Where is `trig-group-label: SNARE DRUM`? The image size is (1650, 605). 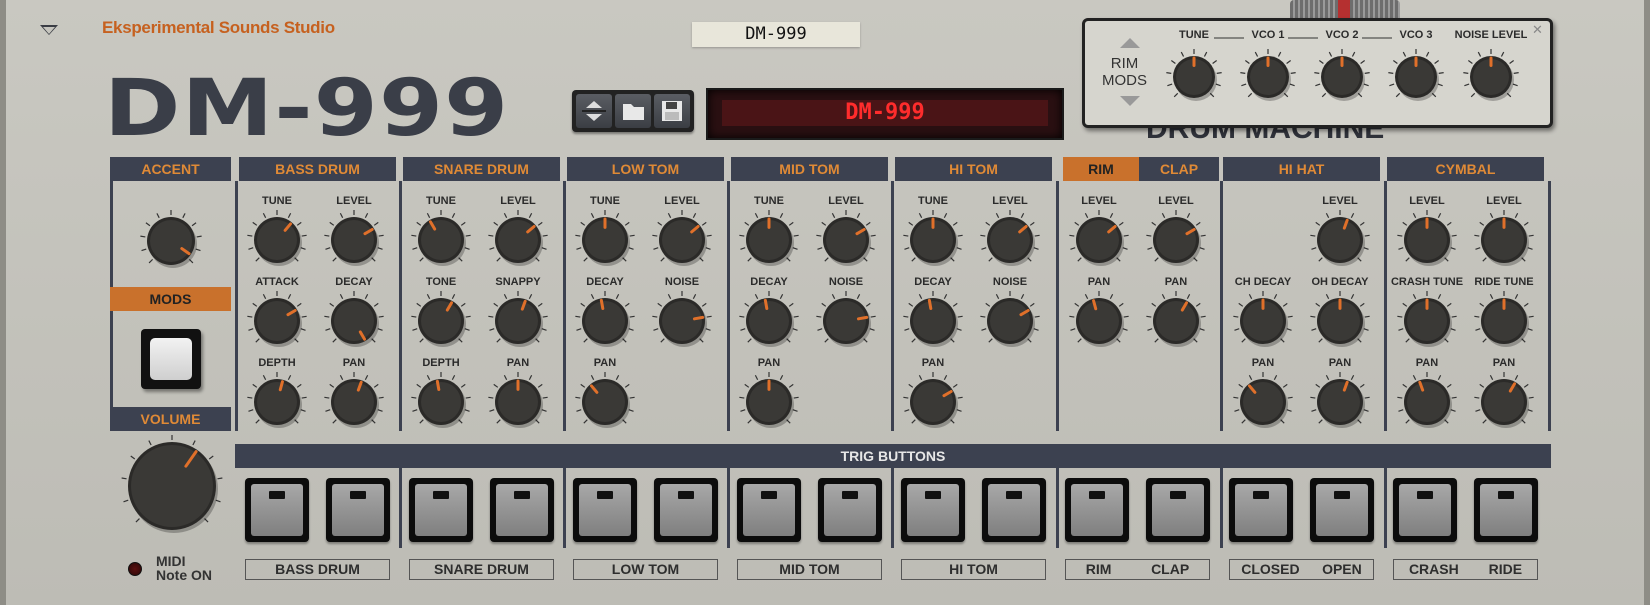
trig-group-label: SNARE DRUM is located at coordinates (481, 569).